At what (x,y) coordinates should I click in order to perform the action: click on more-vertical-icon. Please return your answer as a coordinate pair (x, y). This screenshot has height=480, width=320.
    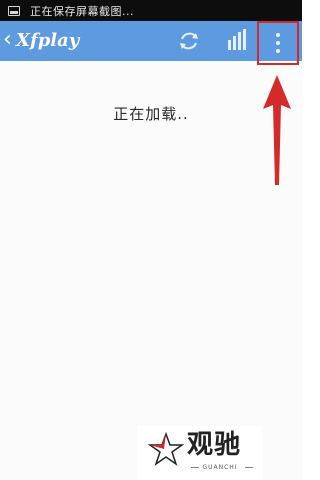
    Looking at the image, I should click on (278, 43).